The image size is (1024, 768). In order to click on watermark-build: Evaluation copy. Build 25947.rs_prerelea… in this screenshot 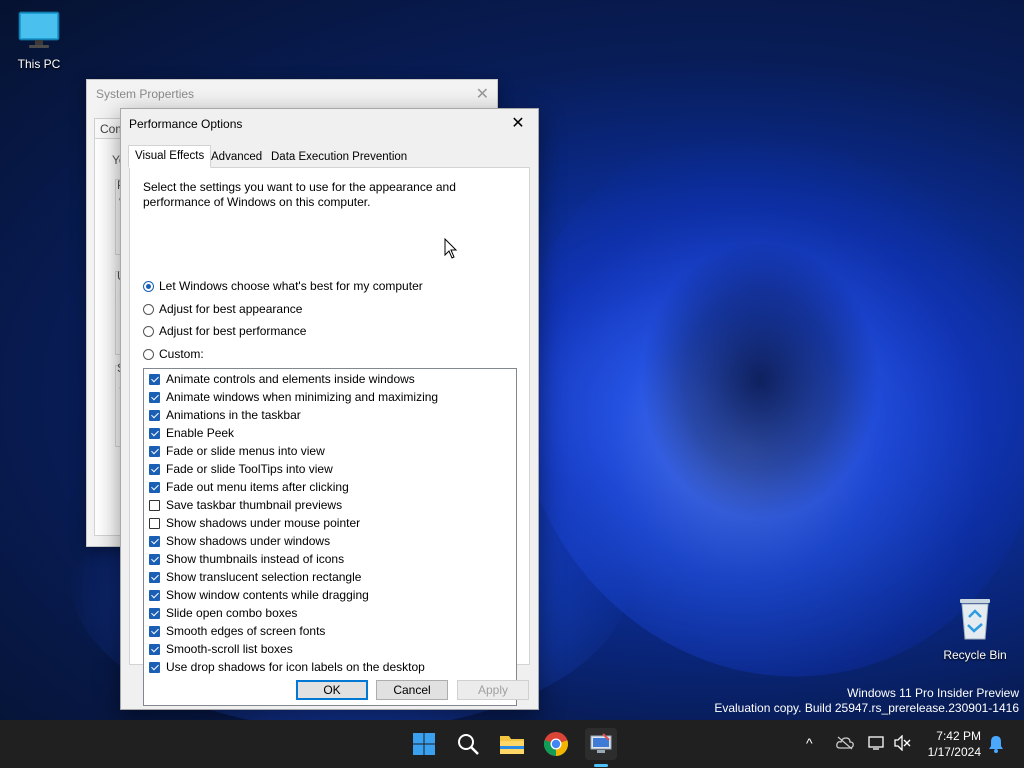, I will do `click(866, 708)`.